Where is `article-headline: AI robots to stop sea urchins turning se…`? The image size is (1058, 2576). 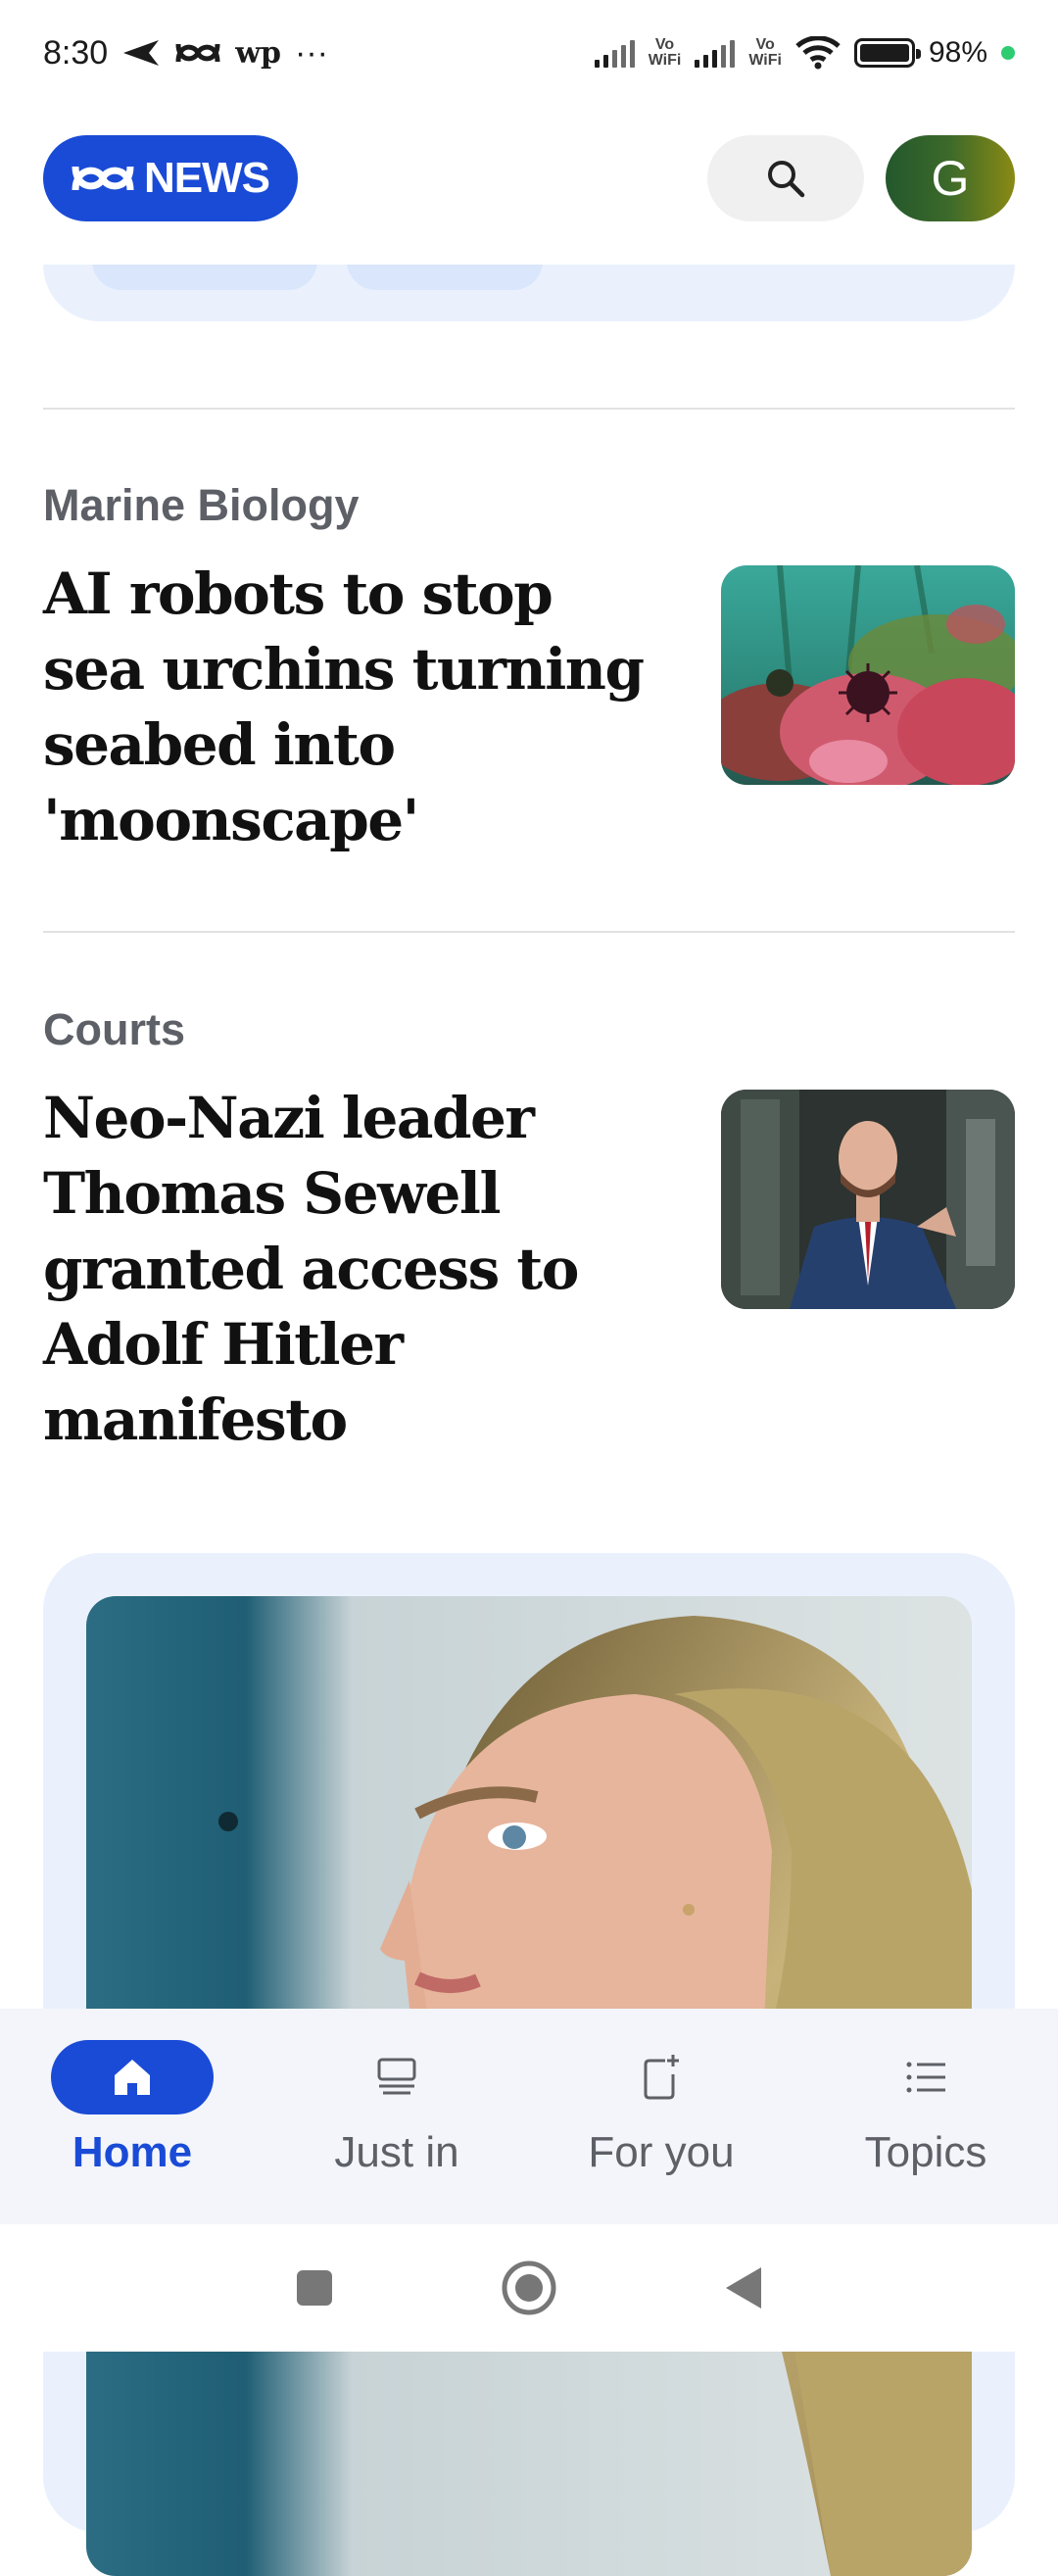 article-headline: AI robots to stop sea urchins turning se… is located at coordinates (356, 707).